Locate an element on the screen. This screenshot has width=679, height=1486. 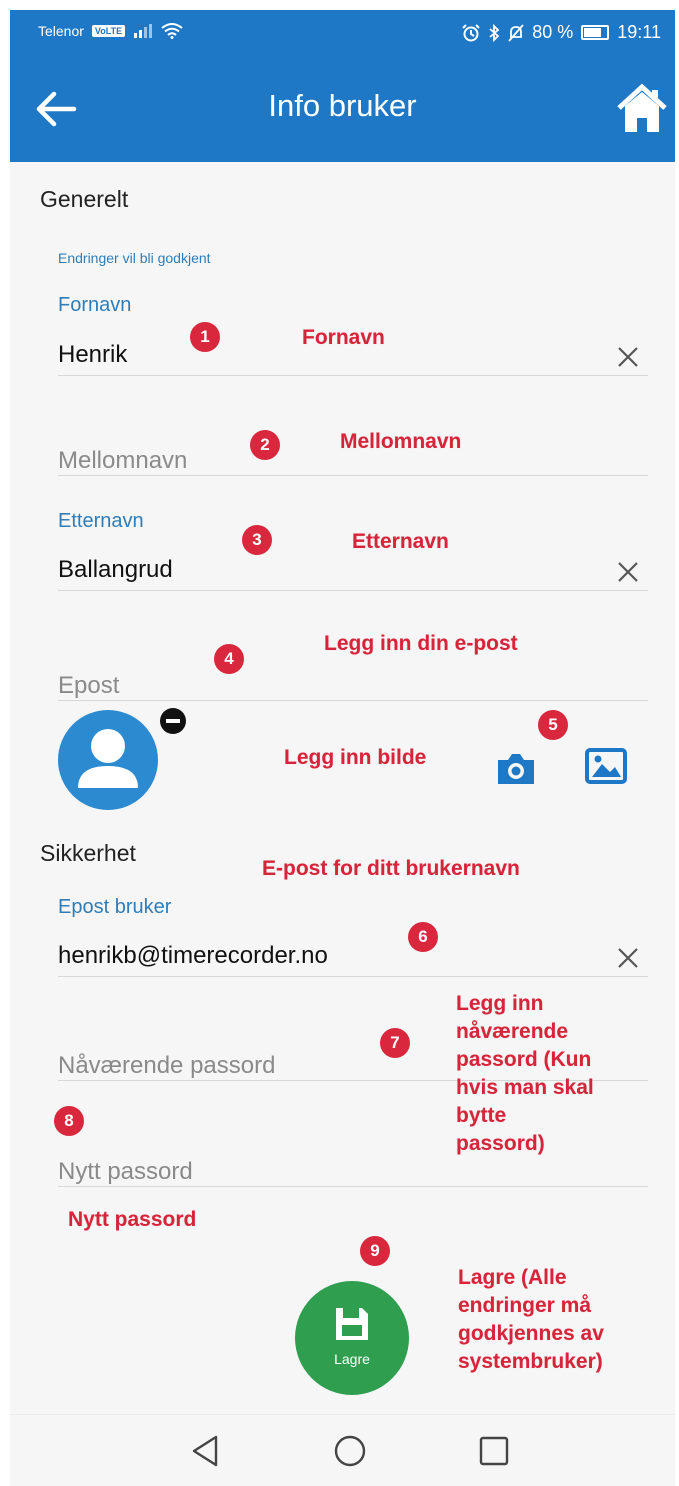
nav-home-icon is located at coordinates (350, 1451).